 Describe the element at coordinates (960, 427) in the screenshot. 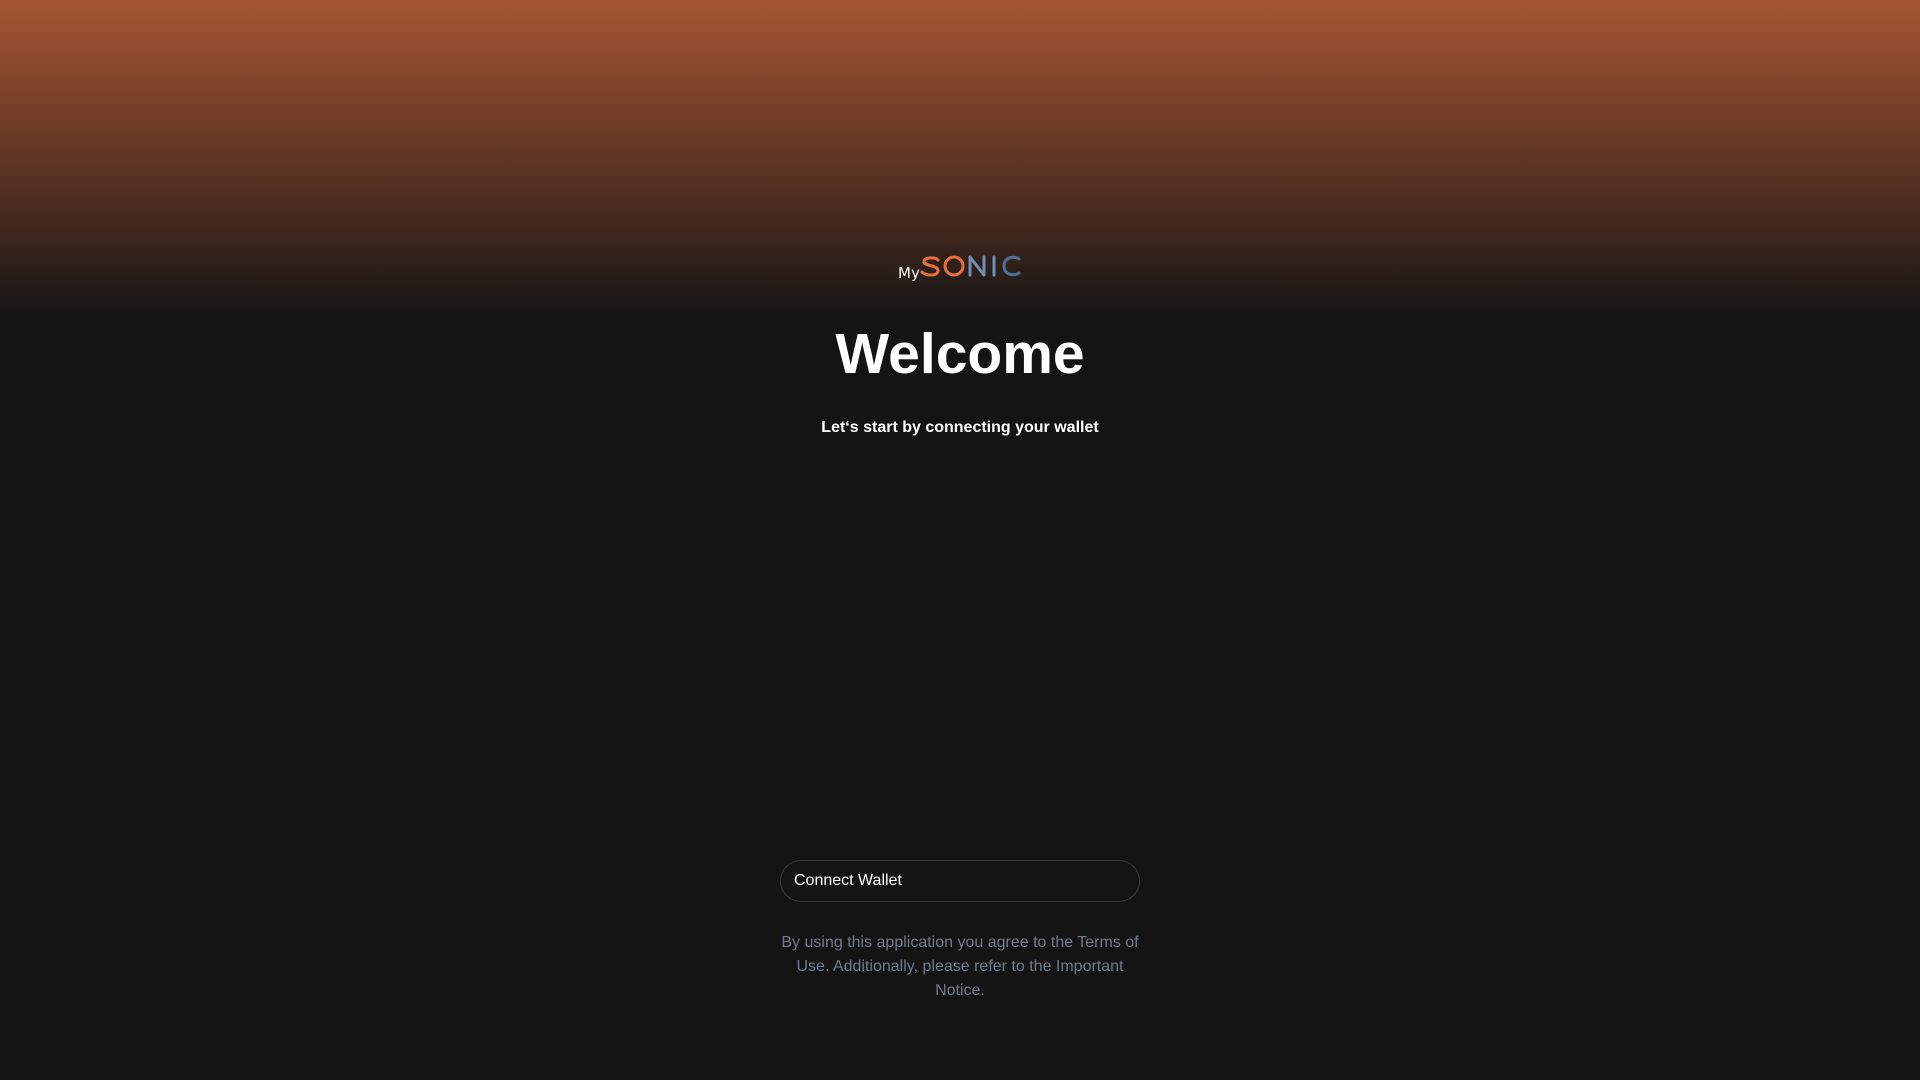

I see `page-subtitle: Let‘s start by connecting your wallet` at that location.